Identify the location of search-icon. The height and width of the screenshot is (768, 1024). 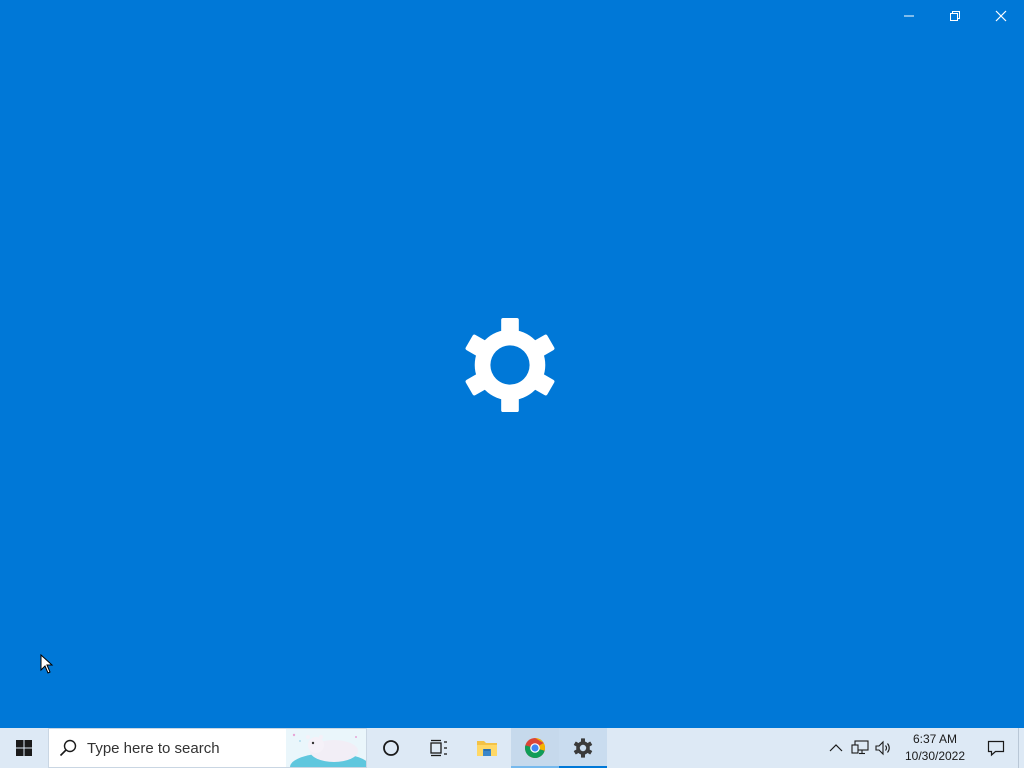
(68, 748).